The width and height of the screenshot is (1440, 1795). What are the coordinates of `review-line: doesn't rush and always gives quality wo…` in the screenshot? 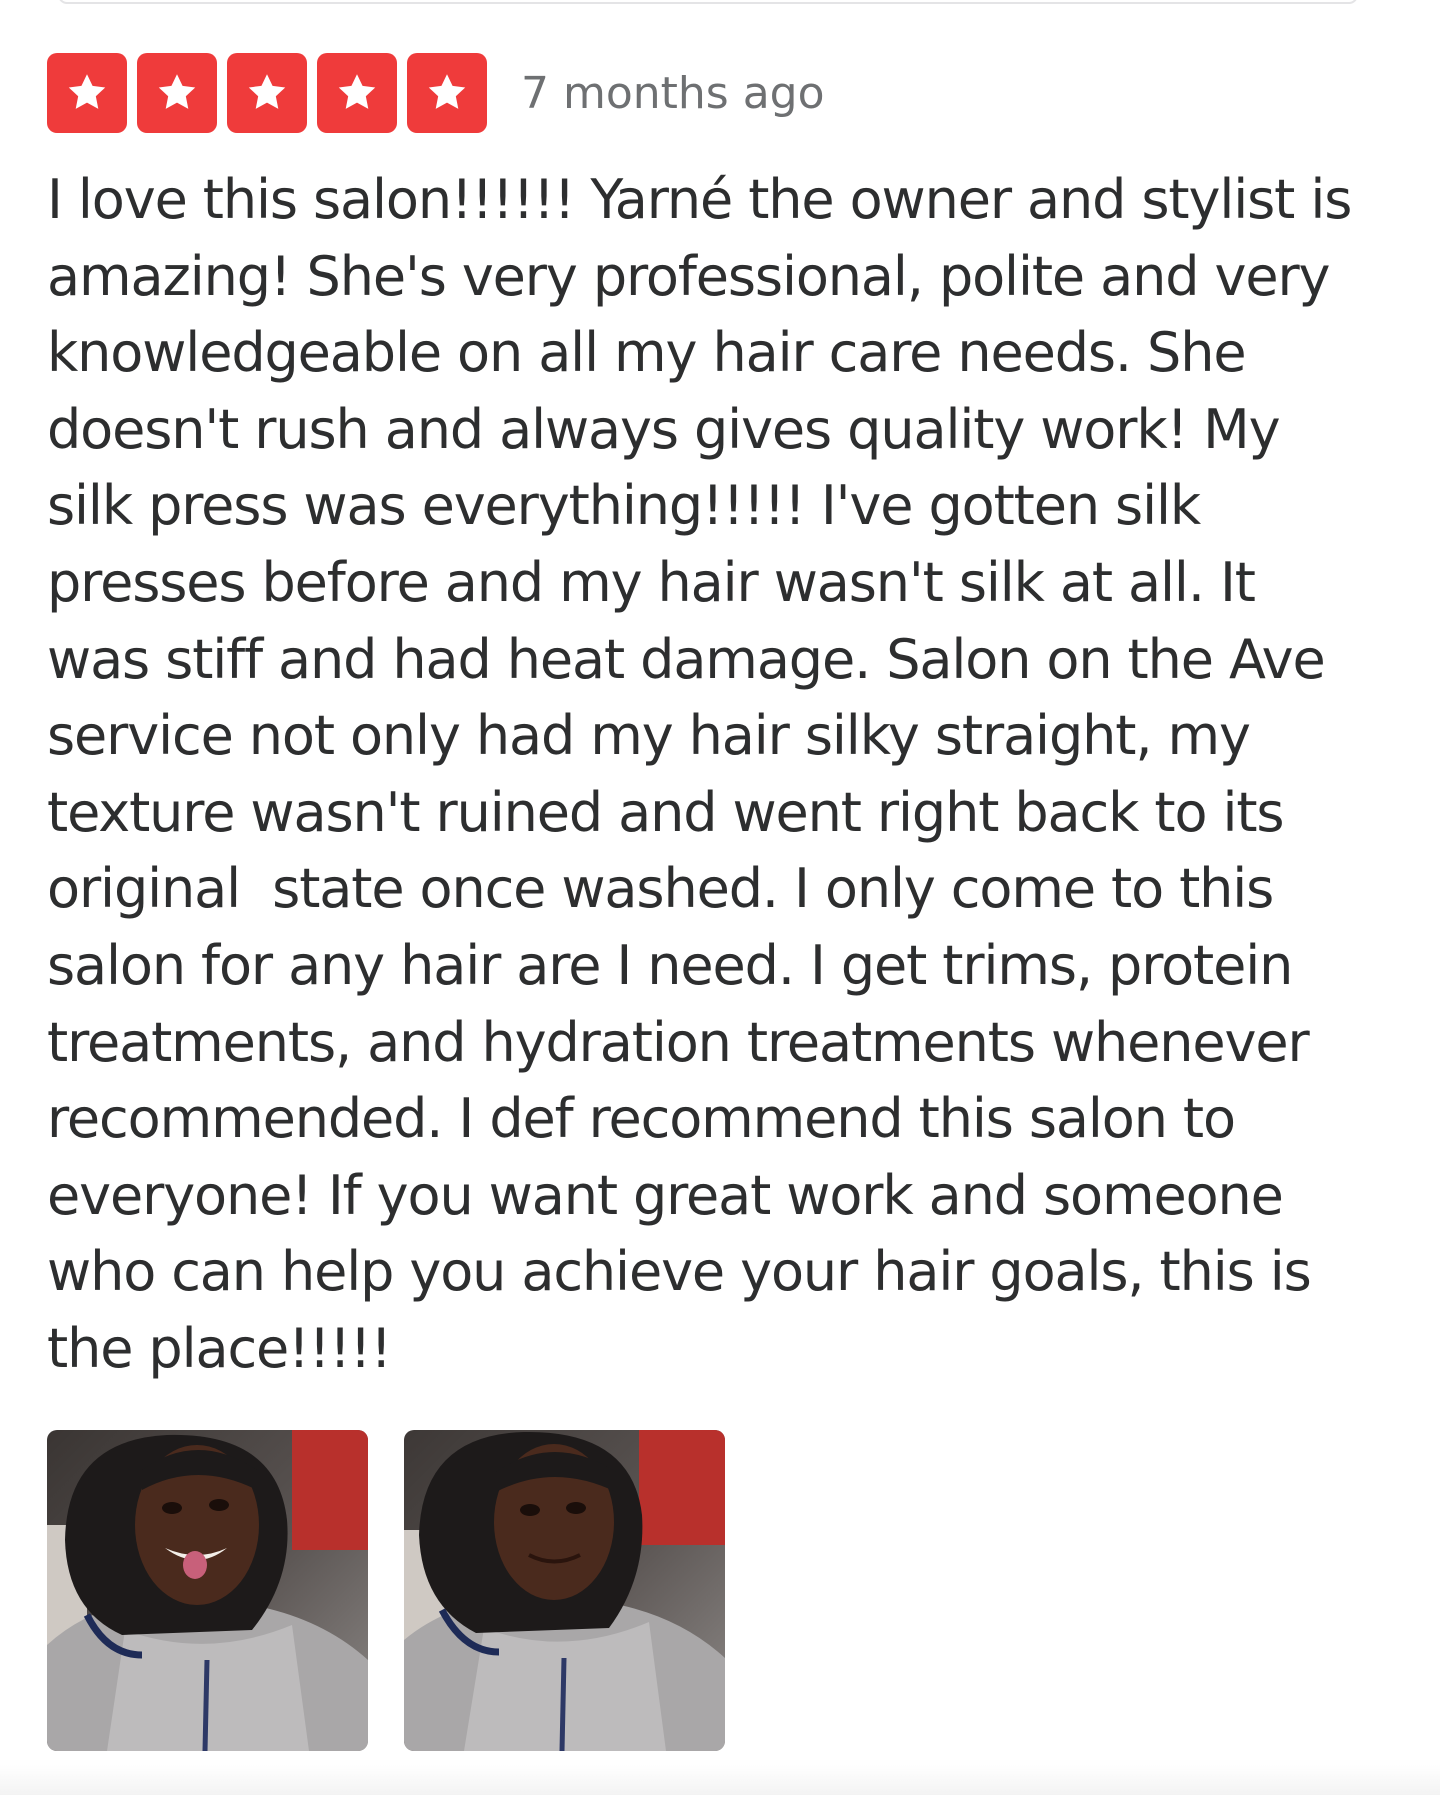 It's located at (664, 429).